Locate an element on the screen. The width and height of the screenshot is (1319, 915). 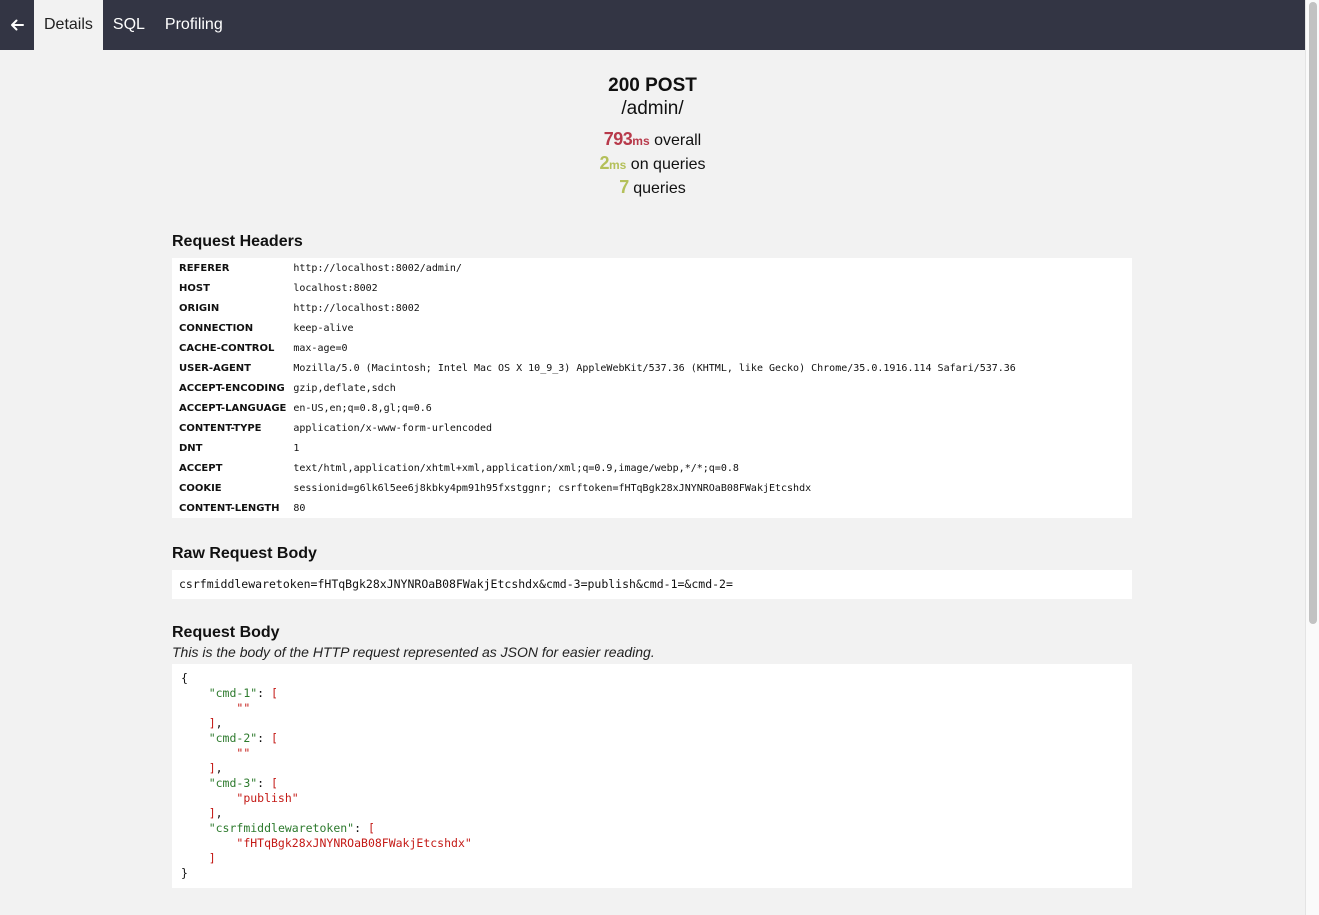
query-count-metric: 7 queries is located at coordinates (652, 188).